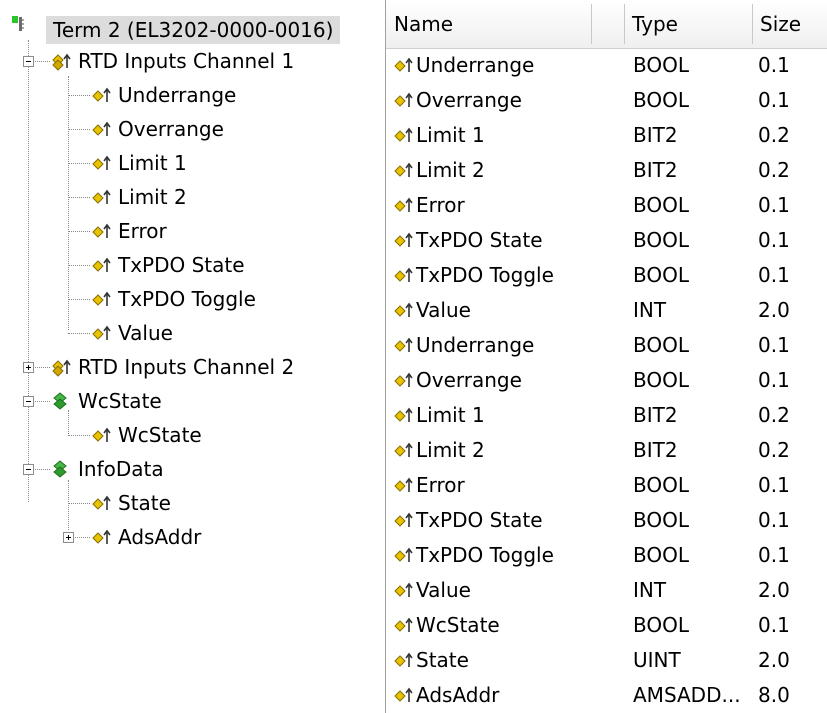 This screenshot has height=713, width=827. Describe the element at coordinates (187, 163) in the screenshot. I see `tree-node-limit-1: Limit 1` at that location.